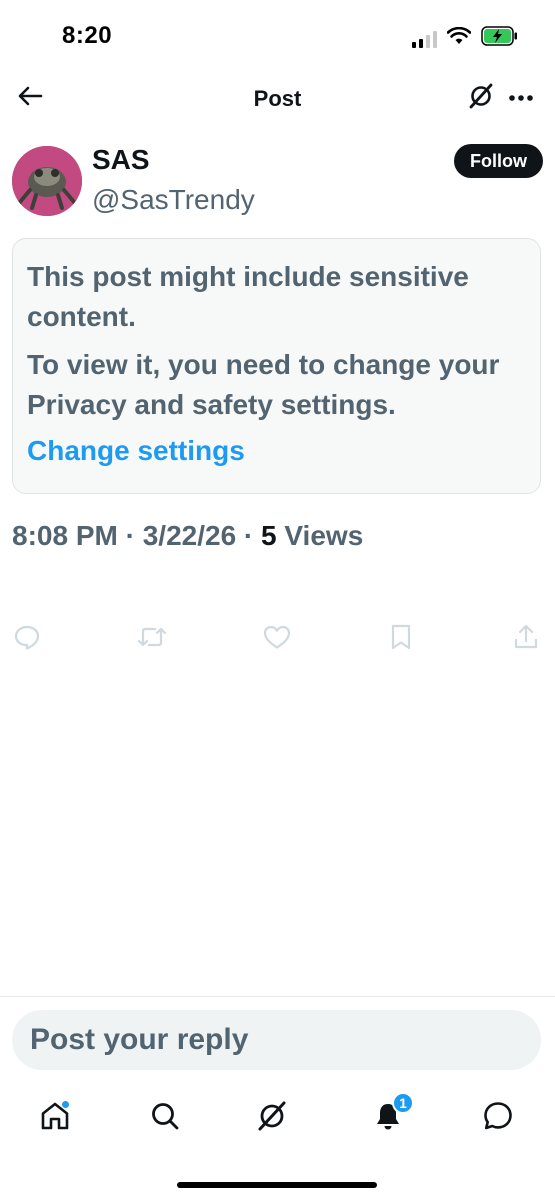  I want to click on post-meta: 8:08 PM · 3/22/26 · 5 Views, so click(187, 536).